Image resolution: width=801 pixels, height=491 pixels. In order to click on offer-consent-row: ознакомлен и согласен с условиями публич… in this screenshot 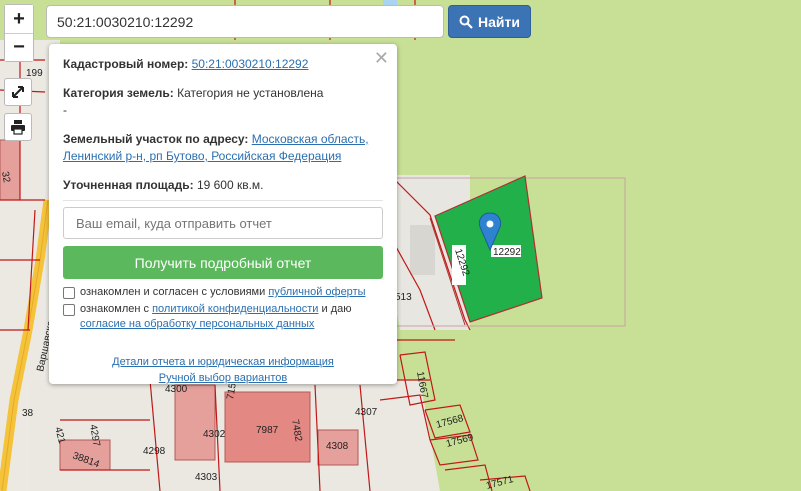, I will do `click(223, 292)`.